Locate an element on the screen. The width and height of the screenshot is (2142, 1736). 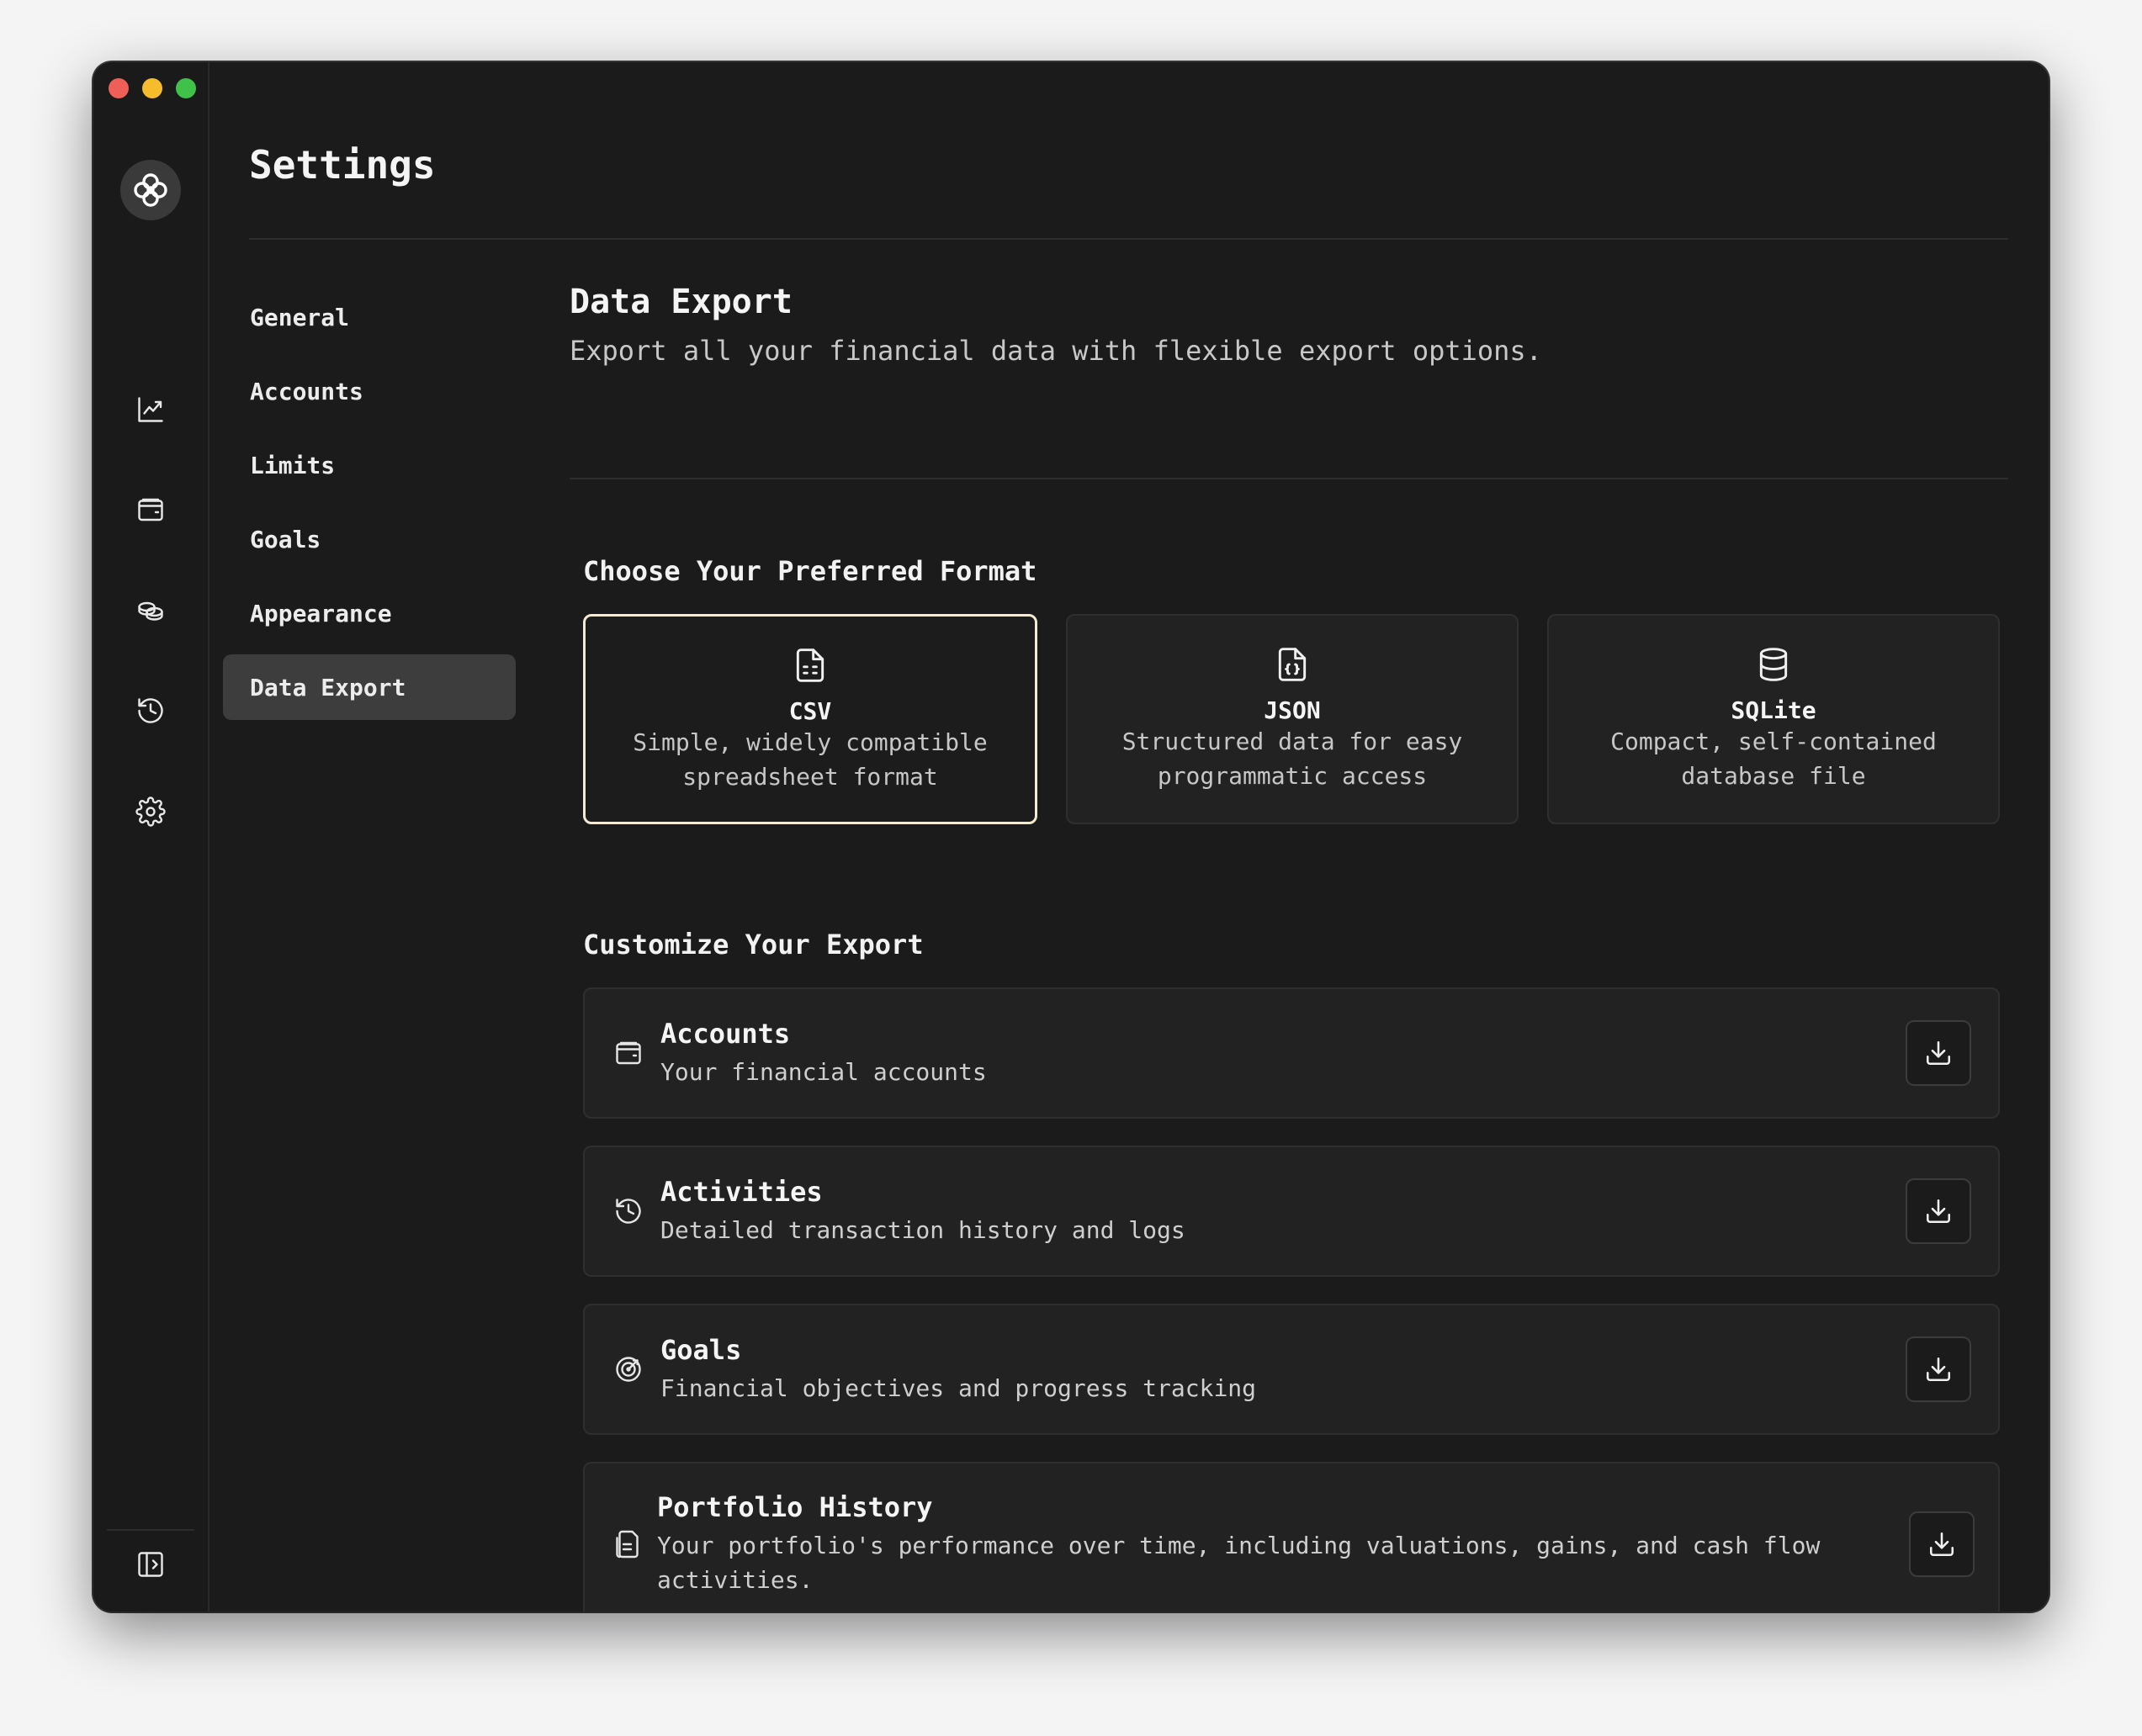
rail-holdings-button is located at coordinates (151, 610).